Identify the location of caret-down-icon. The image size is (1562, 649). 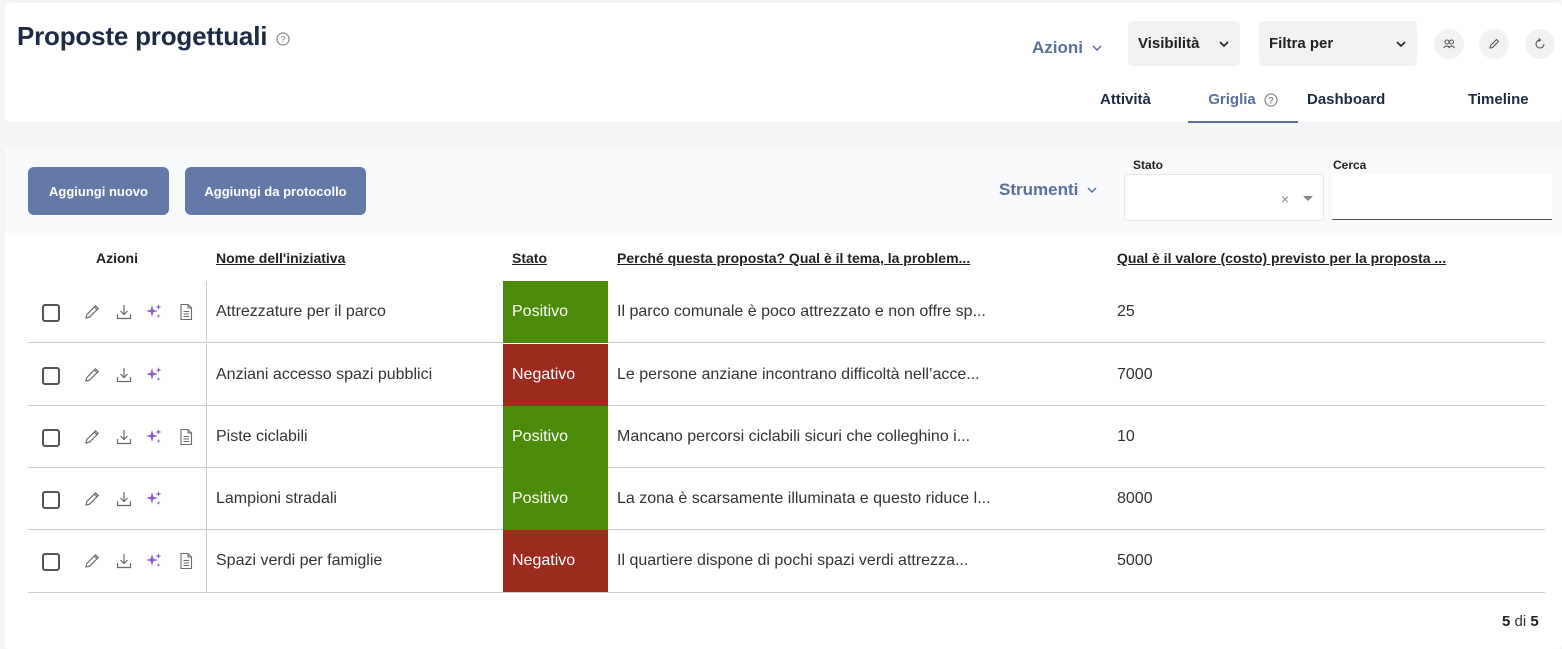
(1308, 198).